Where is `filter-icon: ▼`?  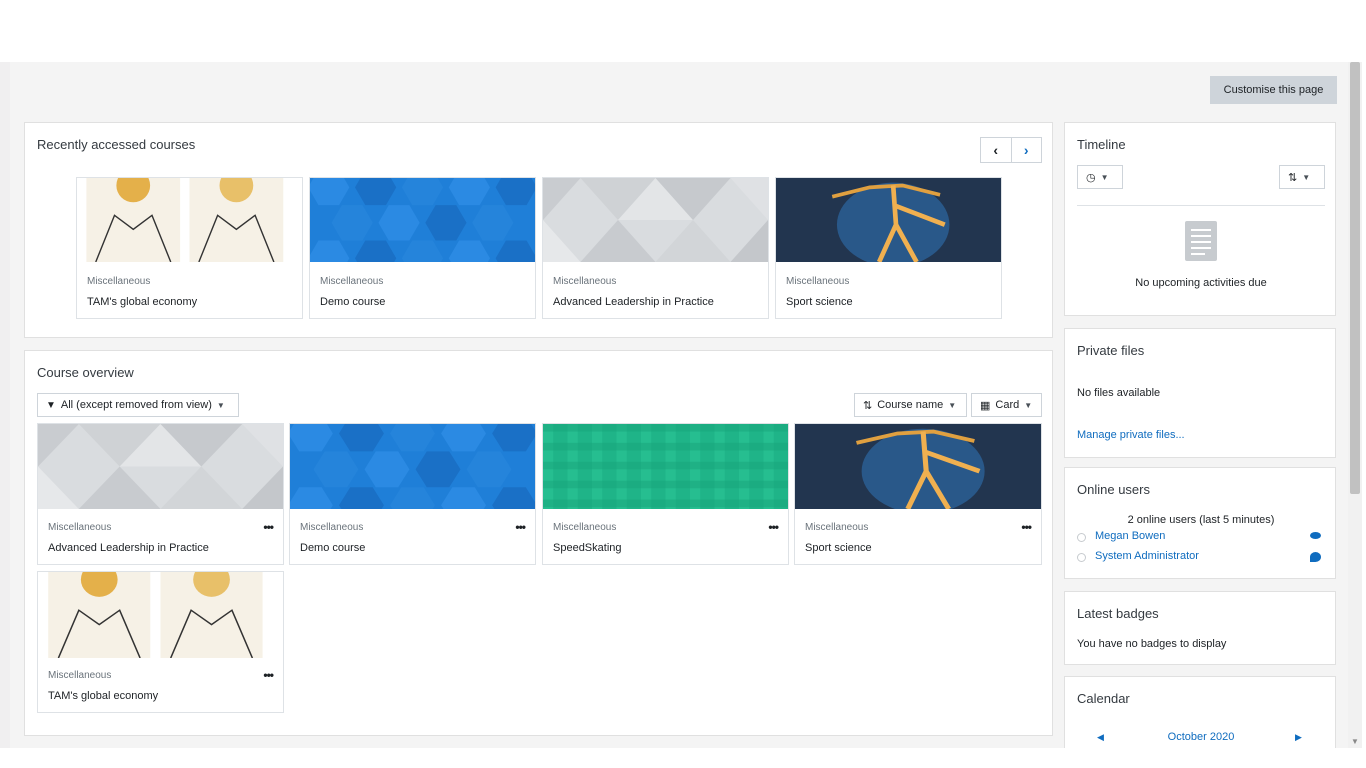
filter-icon: ▼ is located at coordinates (51, 405).